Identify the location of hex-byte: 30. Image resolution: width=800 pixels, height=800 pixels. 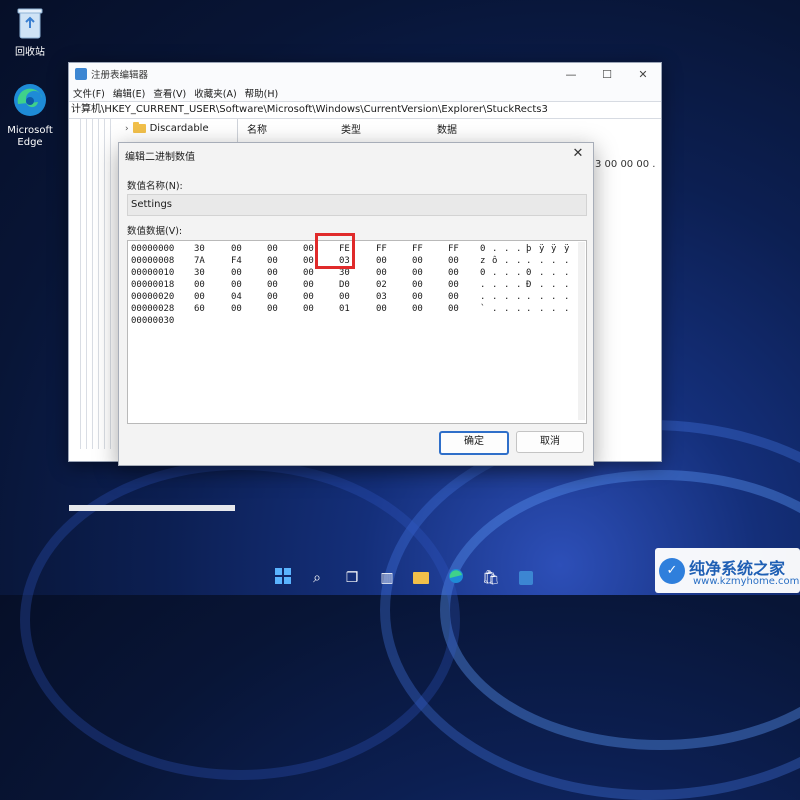
(199, 249).